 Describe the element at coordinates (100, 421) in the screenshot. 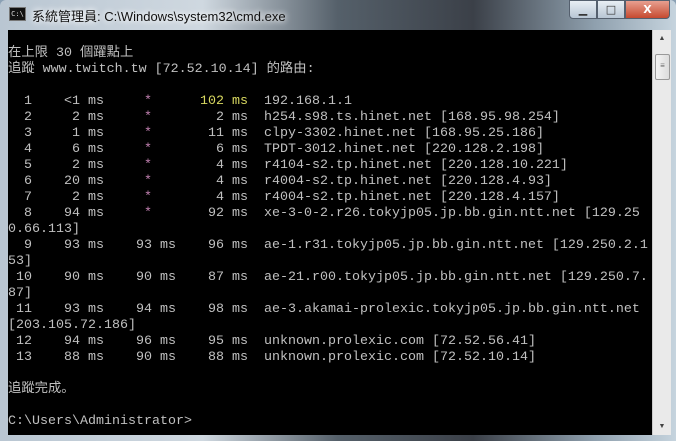

I see `command-prompt: C:\Users\Administrator>` at that location.